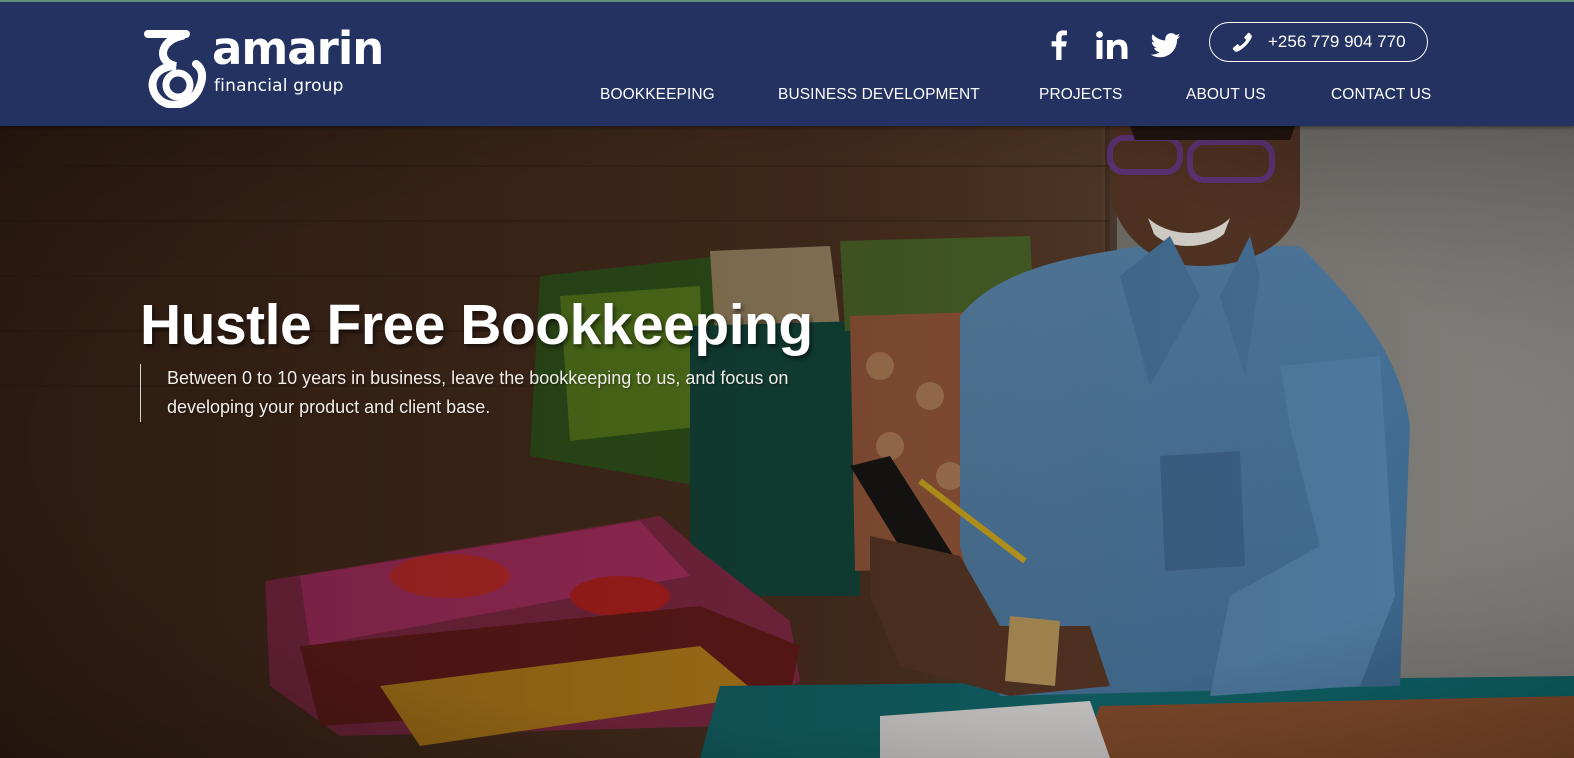 Image resolution: width=1574 pixels, height=758 pixels. I want to click on brand-logo: amarin financial group, so click(274, 65).